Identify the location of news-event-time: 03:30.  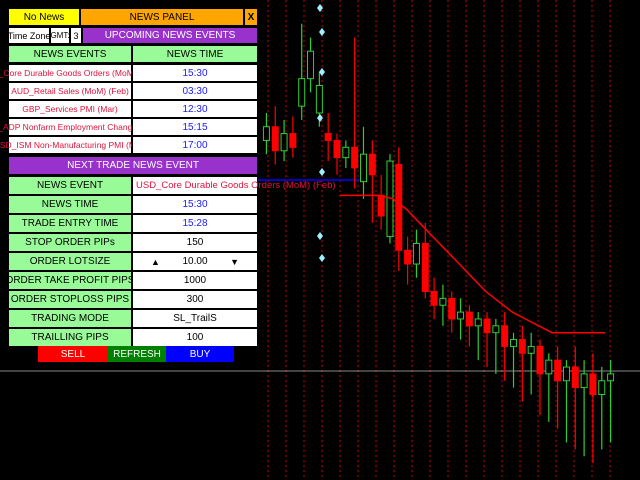
(195, 91).